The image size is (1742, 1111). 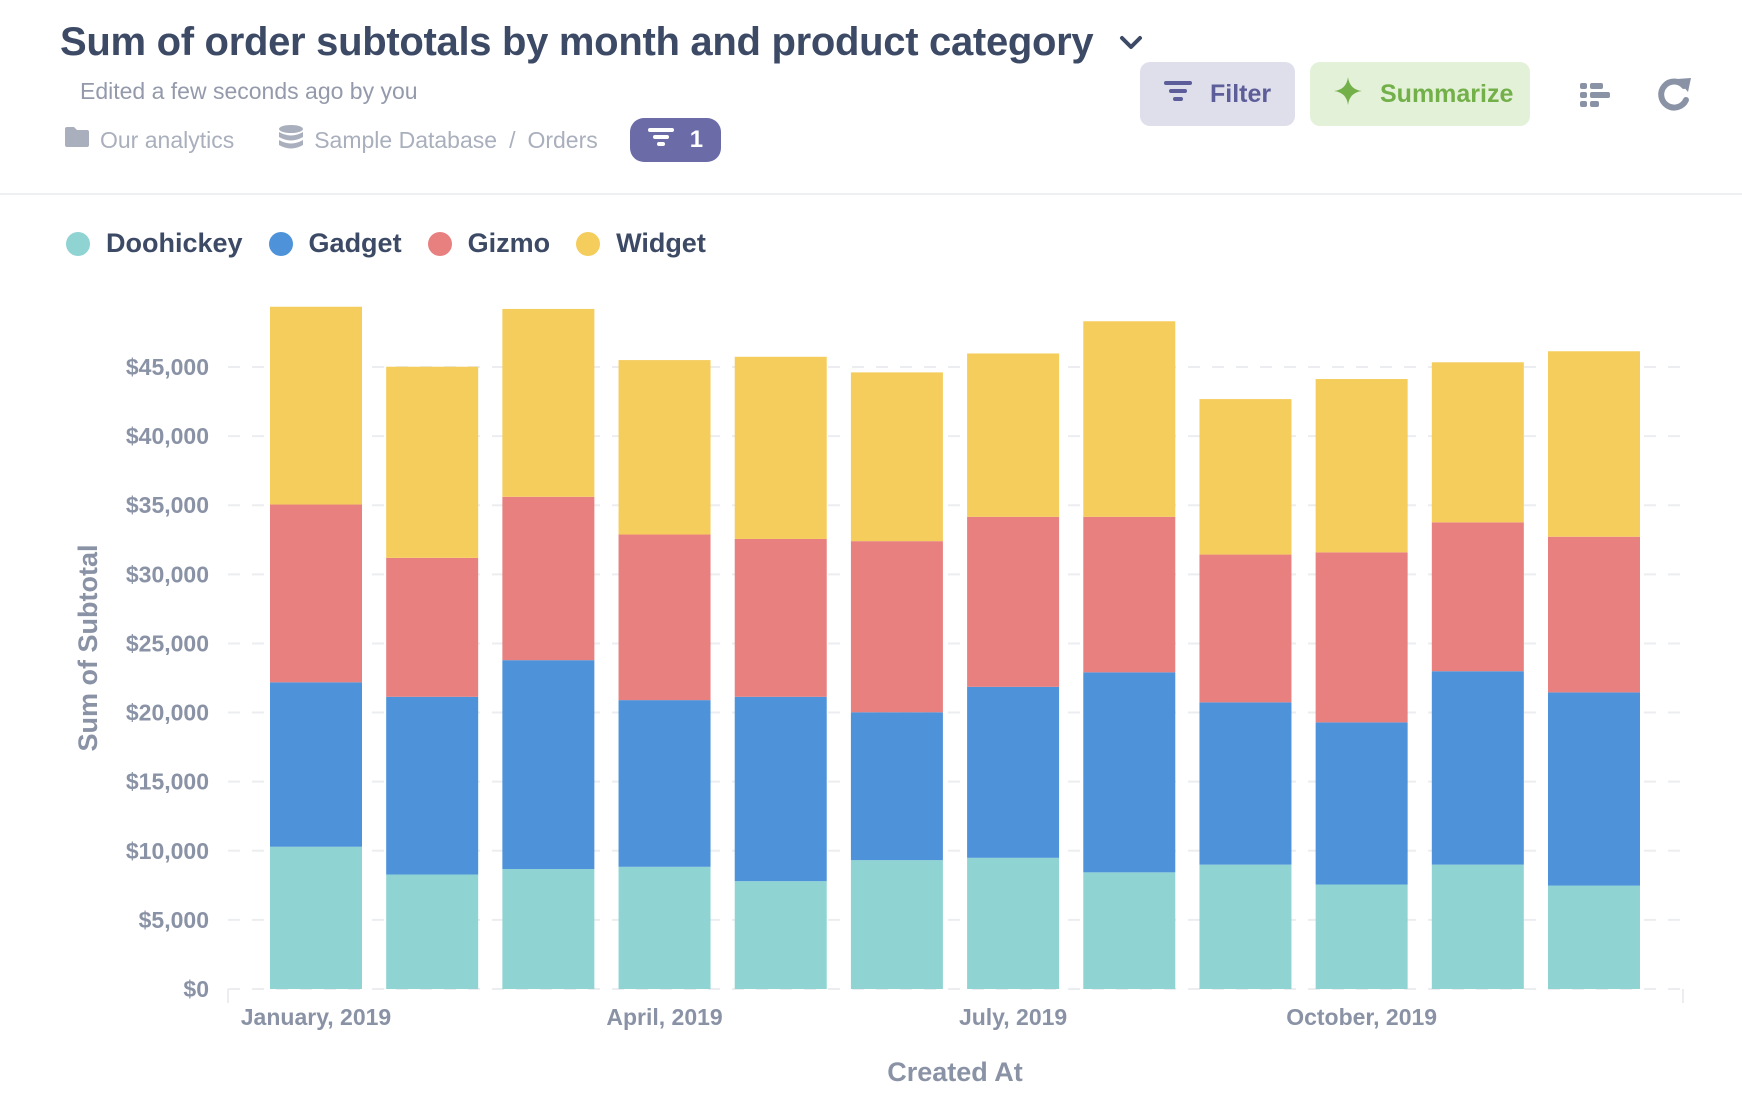 I want to click on x-tick-label: July, 2019, so click(x=1013, y=1017).